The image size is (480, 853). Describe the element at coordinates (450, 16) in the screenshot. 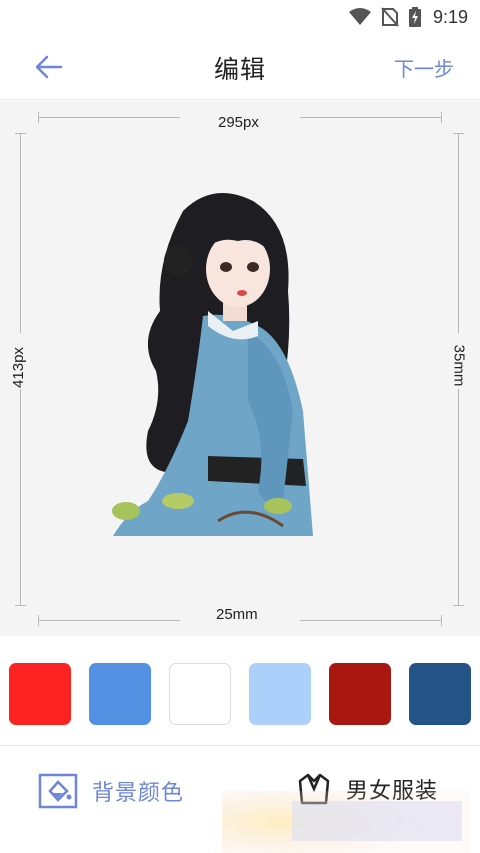

I see `status-time: 9:19` at that location.